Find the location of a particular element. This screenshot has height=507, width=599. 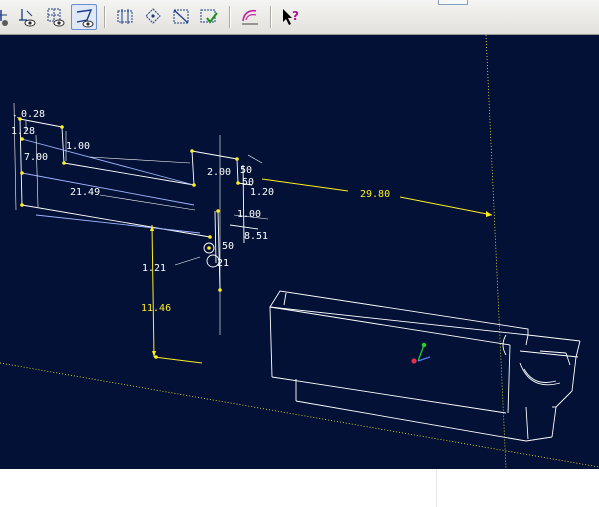

constraint-display-icon is located at coordinates (125, 16).